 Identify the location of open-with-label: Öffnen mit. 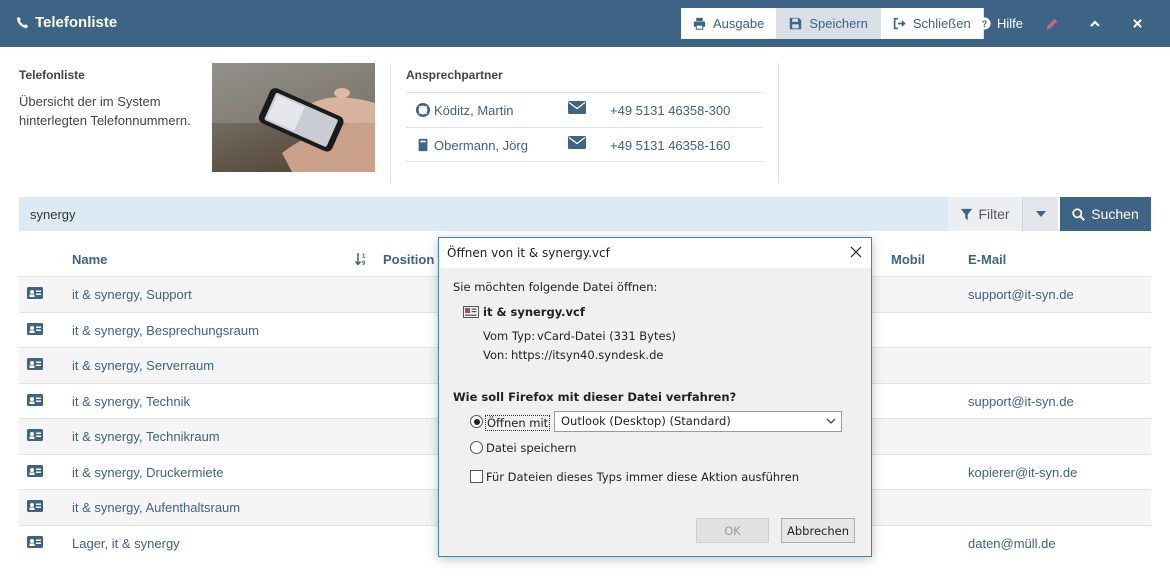
(518, 423).